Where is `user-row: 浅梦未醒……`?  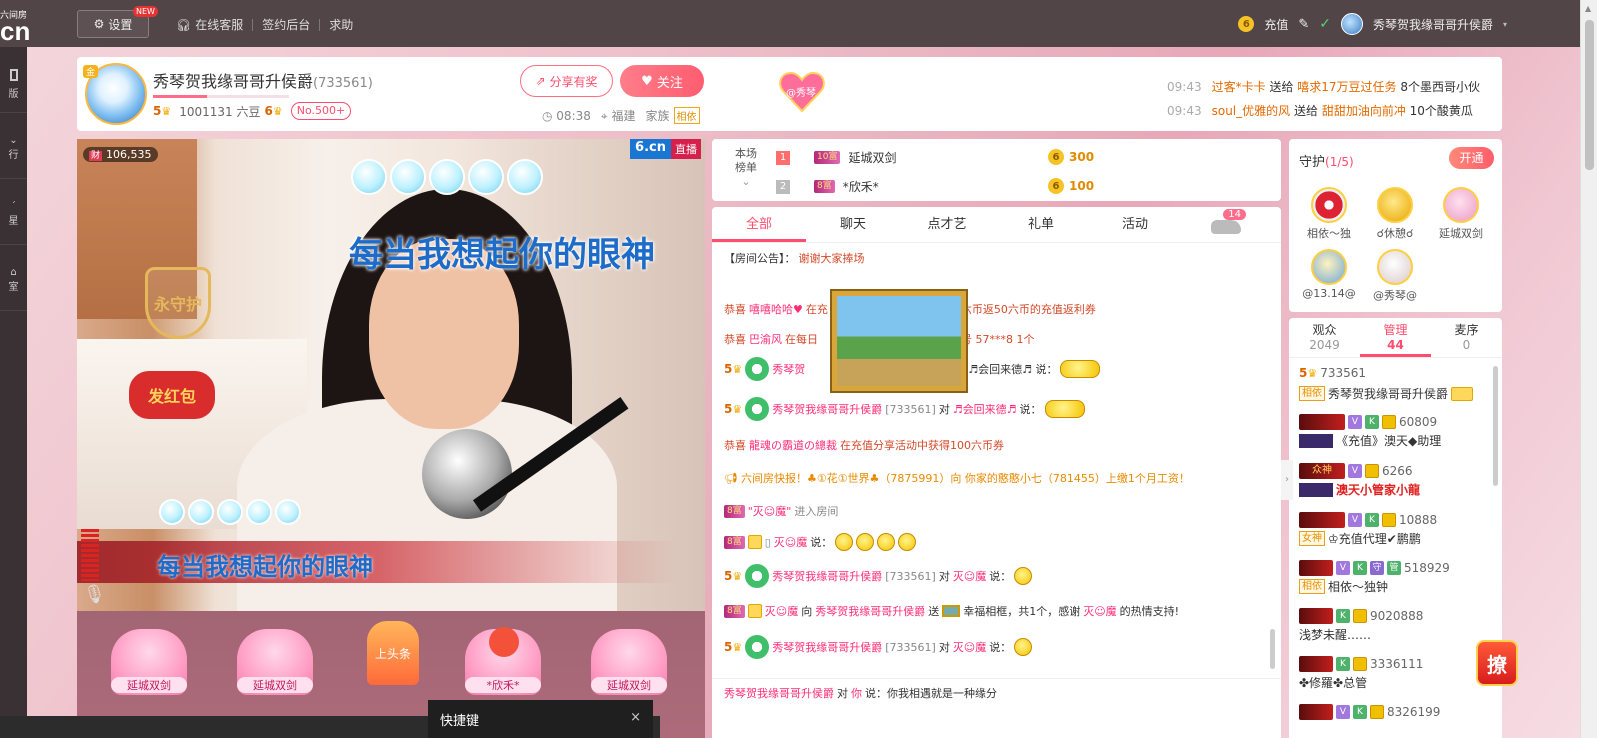
user-row: 浅梦未醒…… is located at coordinates (1335, 634).